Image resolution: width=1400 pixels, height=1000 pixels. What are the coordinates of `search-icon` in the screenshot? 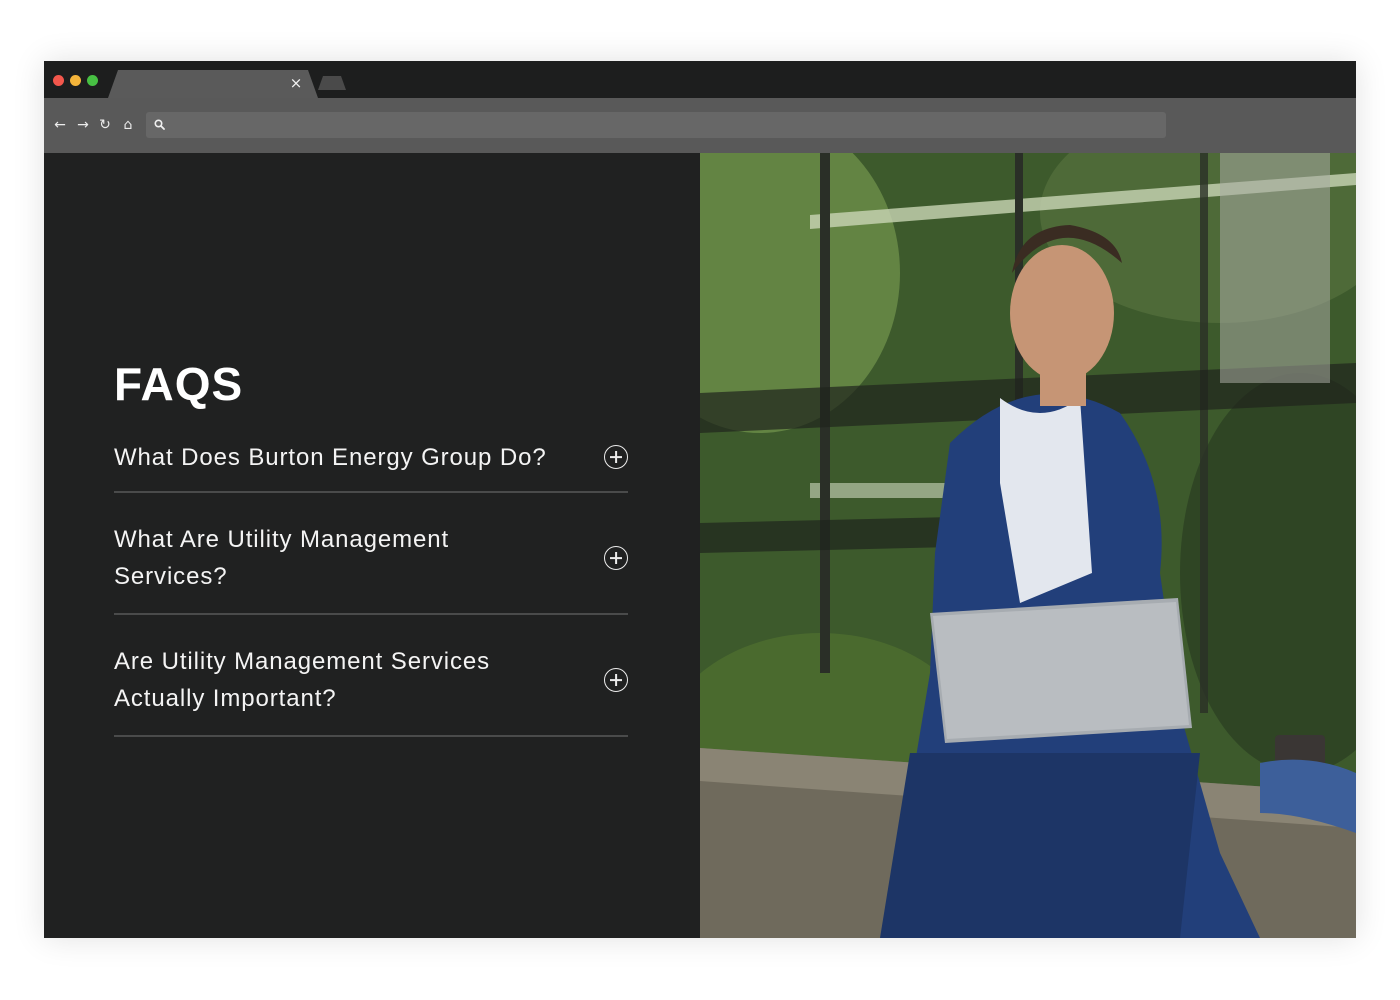 It's located at (160, 125).